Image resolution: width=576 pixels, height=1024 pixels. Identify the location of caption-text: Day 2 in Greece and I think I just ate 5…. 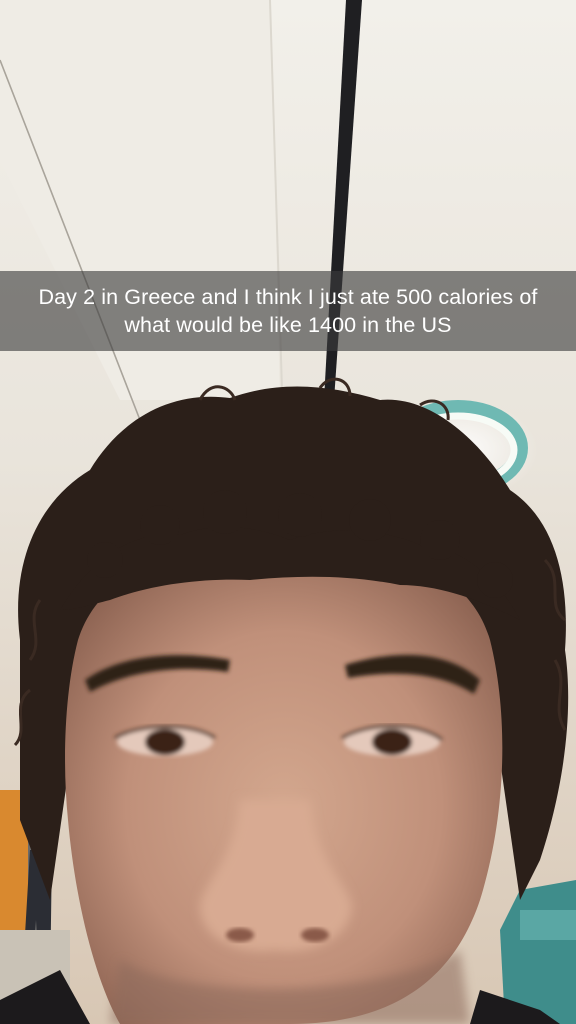
(288, 311).